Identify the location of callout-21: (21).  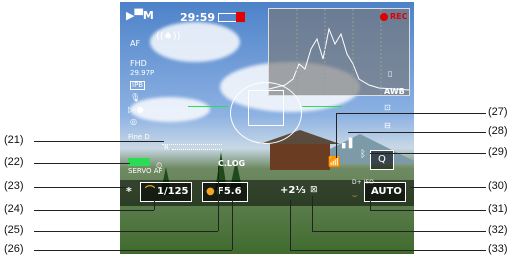
(14, 140).